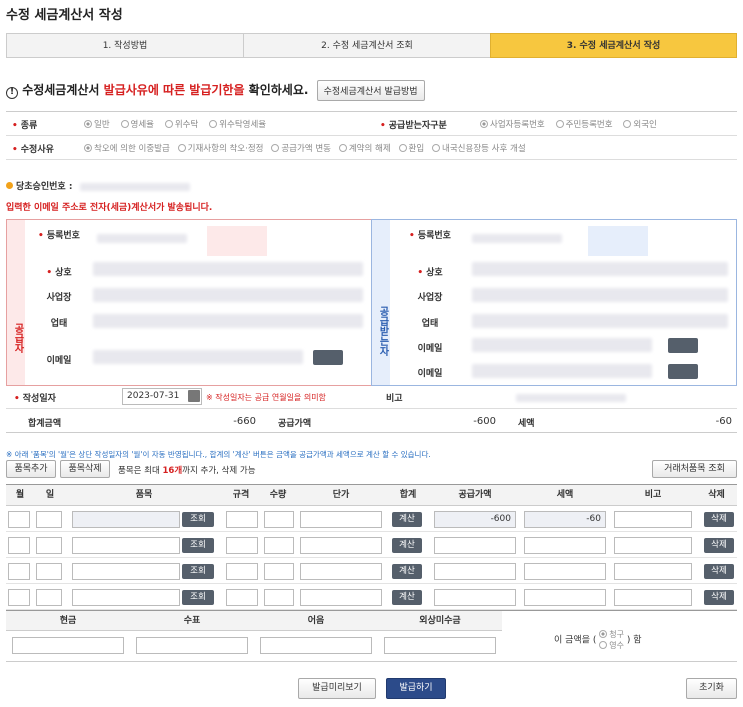 This screenshot has width=743, height=707. Describe the element at coordinates (416, 688) in the screenshot. I see `issue-button: 발급하기` at that location.